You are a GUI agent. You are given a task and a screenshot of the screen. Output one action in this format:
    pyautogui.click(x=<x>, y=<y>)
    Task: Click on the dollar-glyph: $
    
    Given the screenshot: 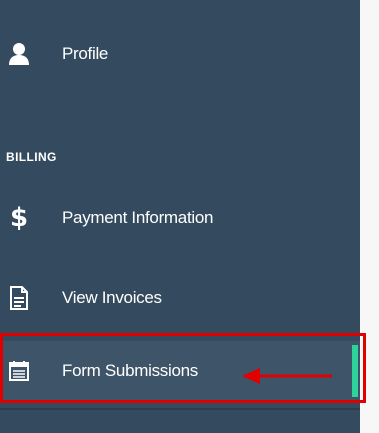 What is the action you would take?
    pyautogui.click(x=19, y=218)
    